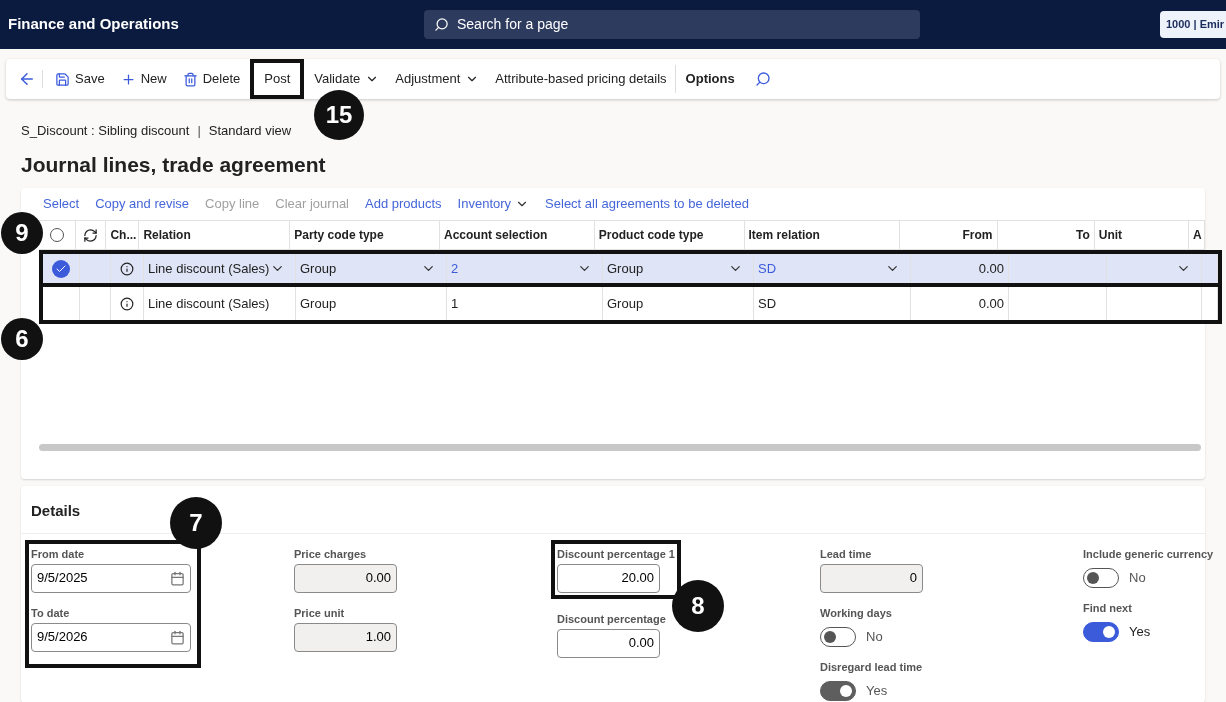 Image resolution: width=1226 pixels, height=702 pixels. Describe the element at coordinates (1193, 24) in the screenshot. I see `company-picker: 1000 | Emir` at that location.